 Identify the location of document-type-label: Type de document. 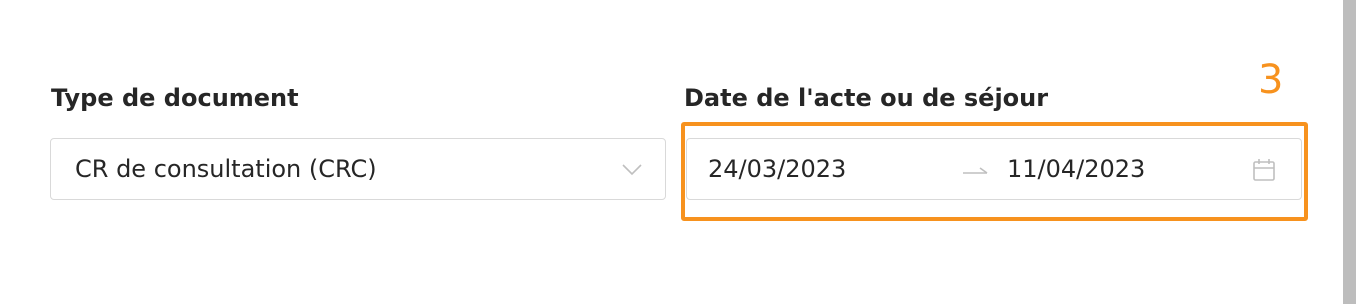
(175, 98).